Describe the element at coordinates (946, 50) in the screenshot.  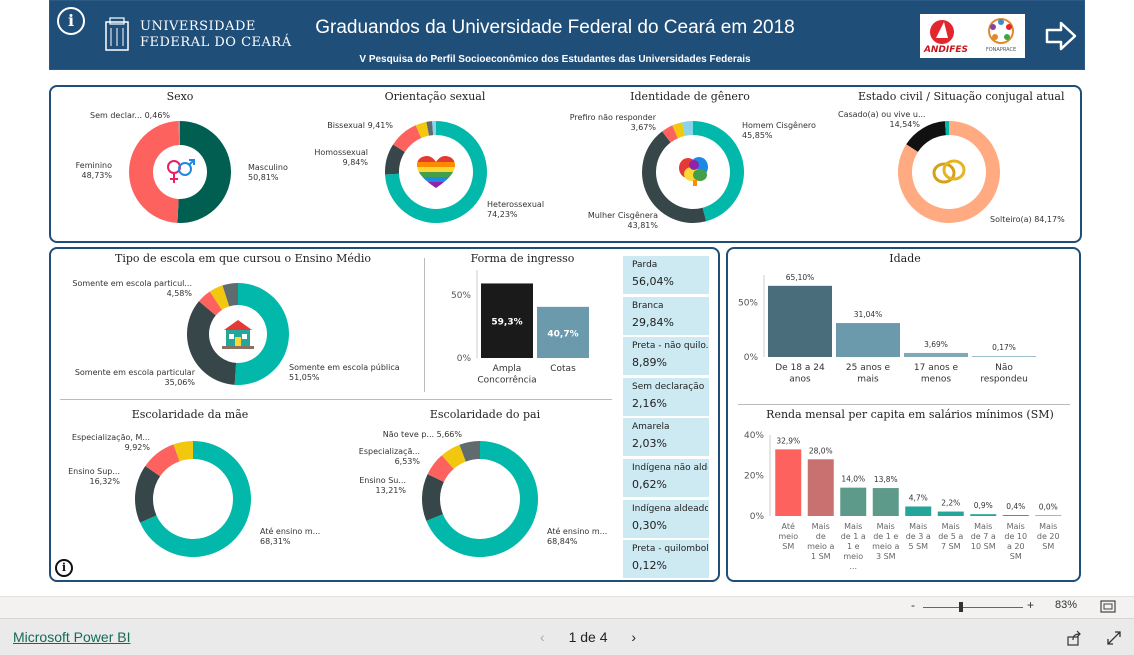
I see `andifes-label: ANDIFES` at that location.